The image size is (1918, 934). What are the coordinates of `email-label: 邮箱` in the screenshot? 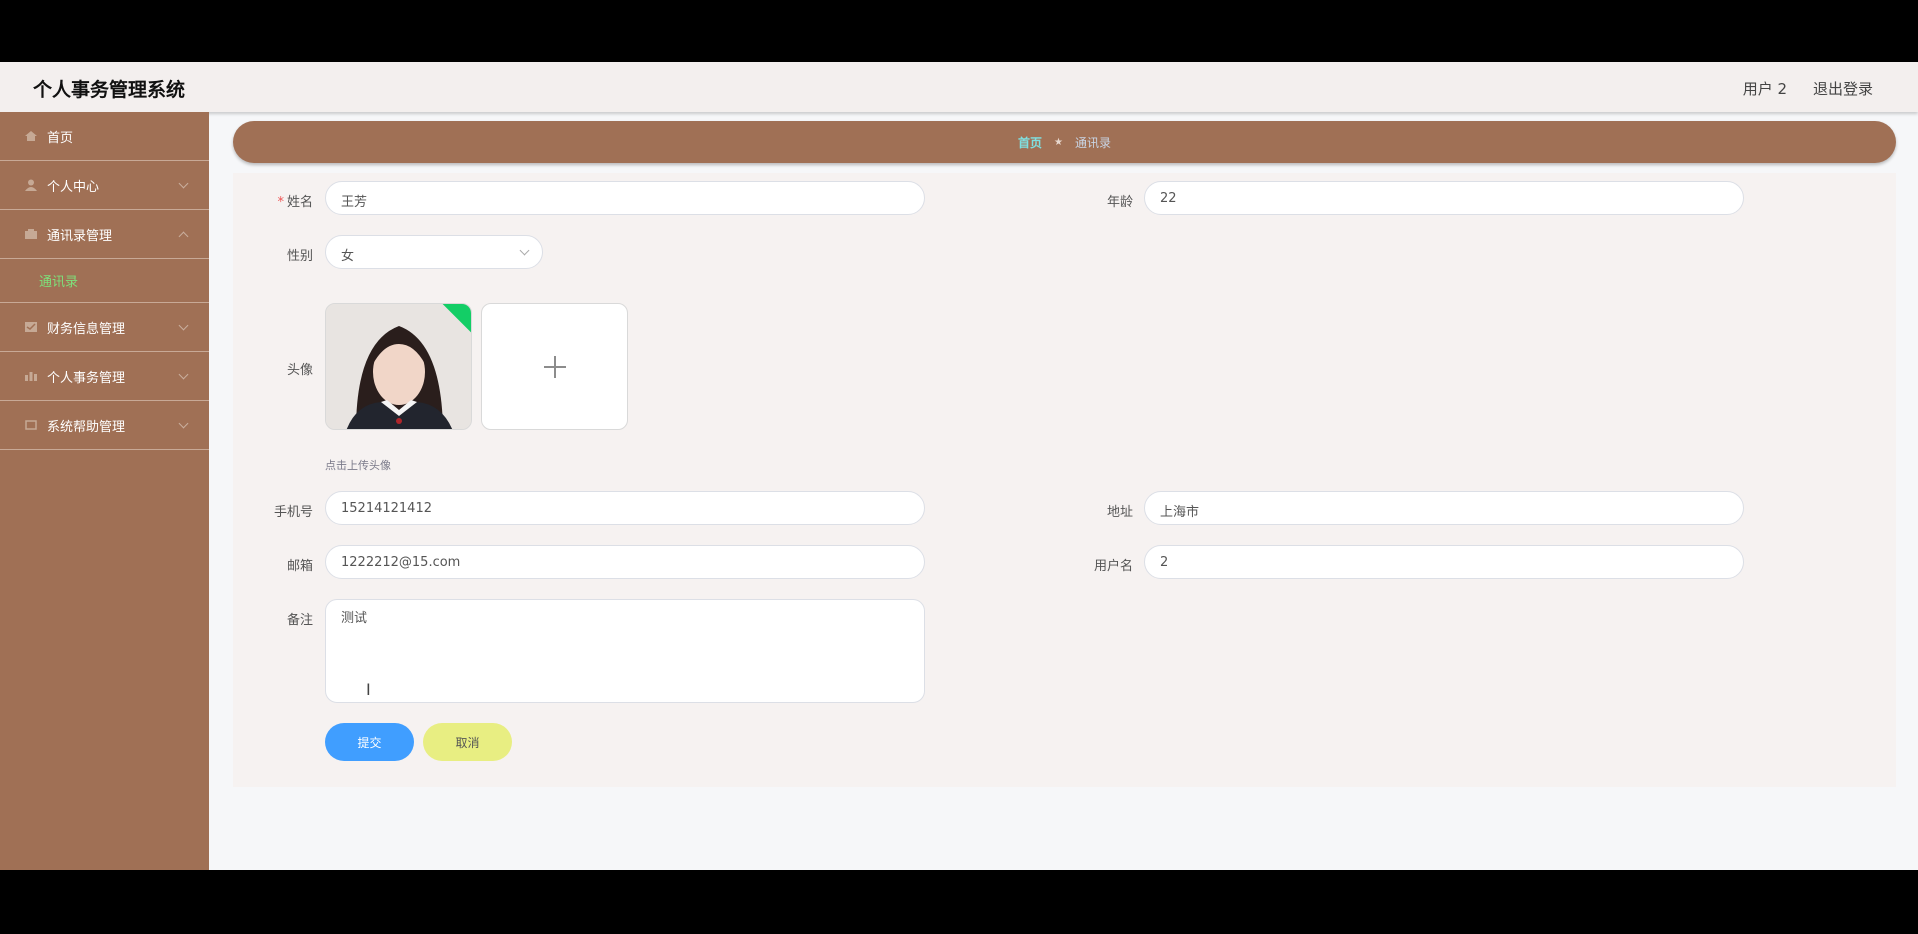 It's located at (299, 566).